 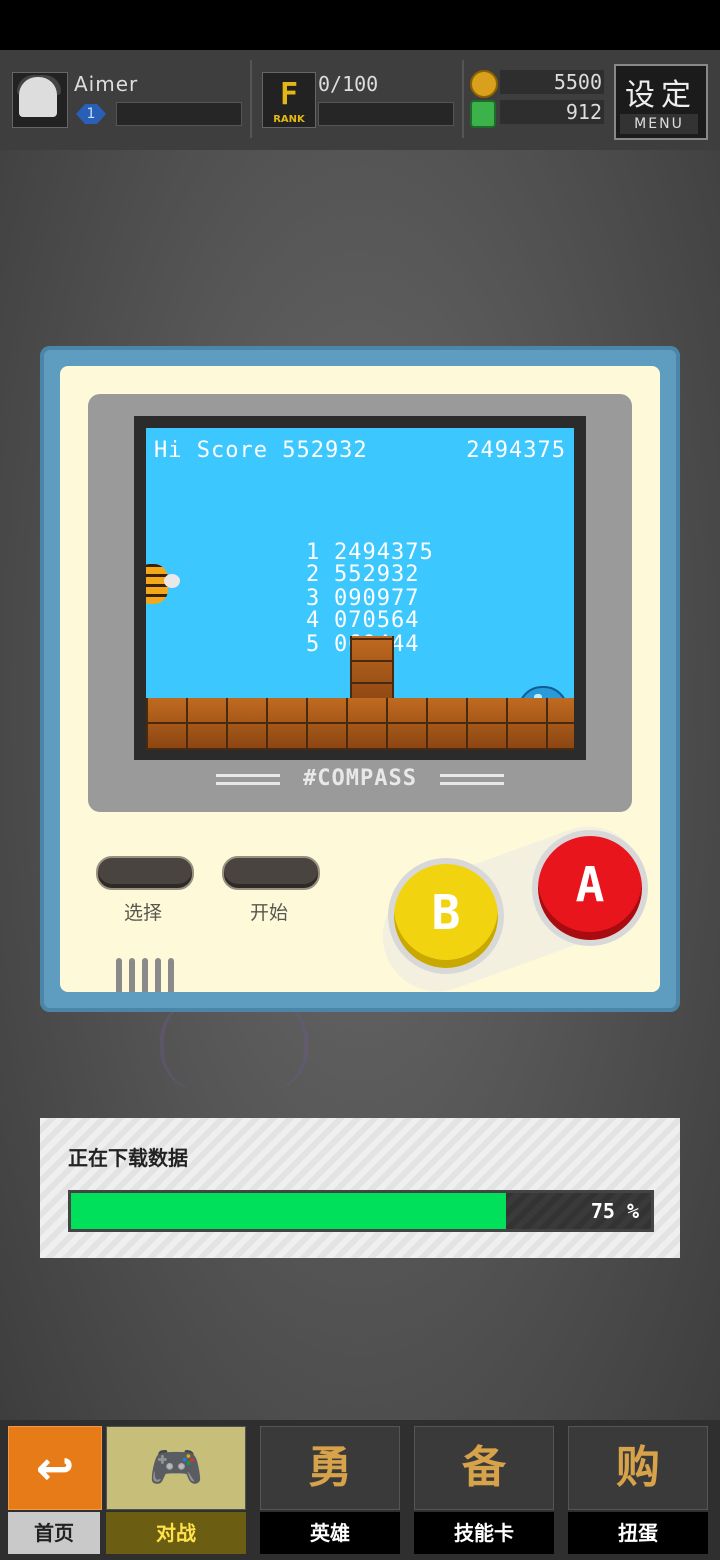 I want to click on leaderboard-row: 3 090977, so click(x=362, y=599).